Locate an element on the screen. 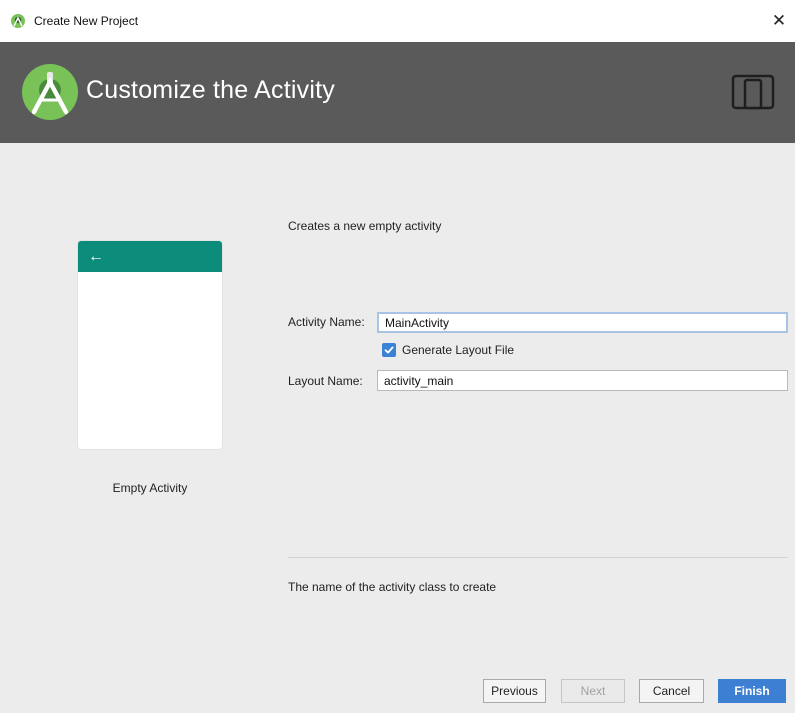  wizard-header: Customize the Activity is located at coordinates (397, 92).